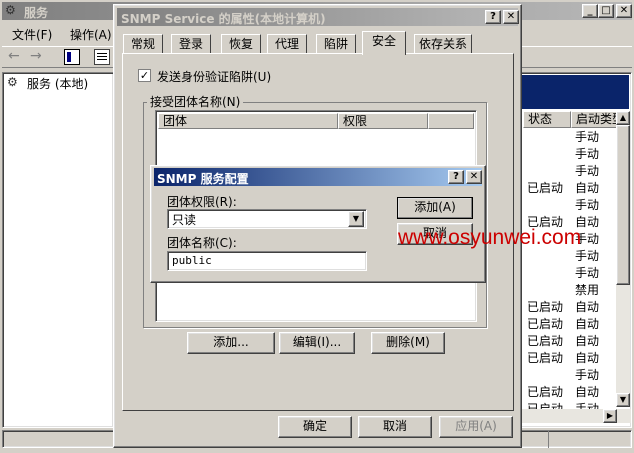 This screenshot has width=634, height=453. Describe the element at coordinates (547, 119) in the screenshot. I see `col-header-status: 状态` at that location.